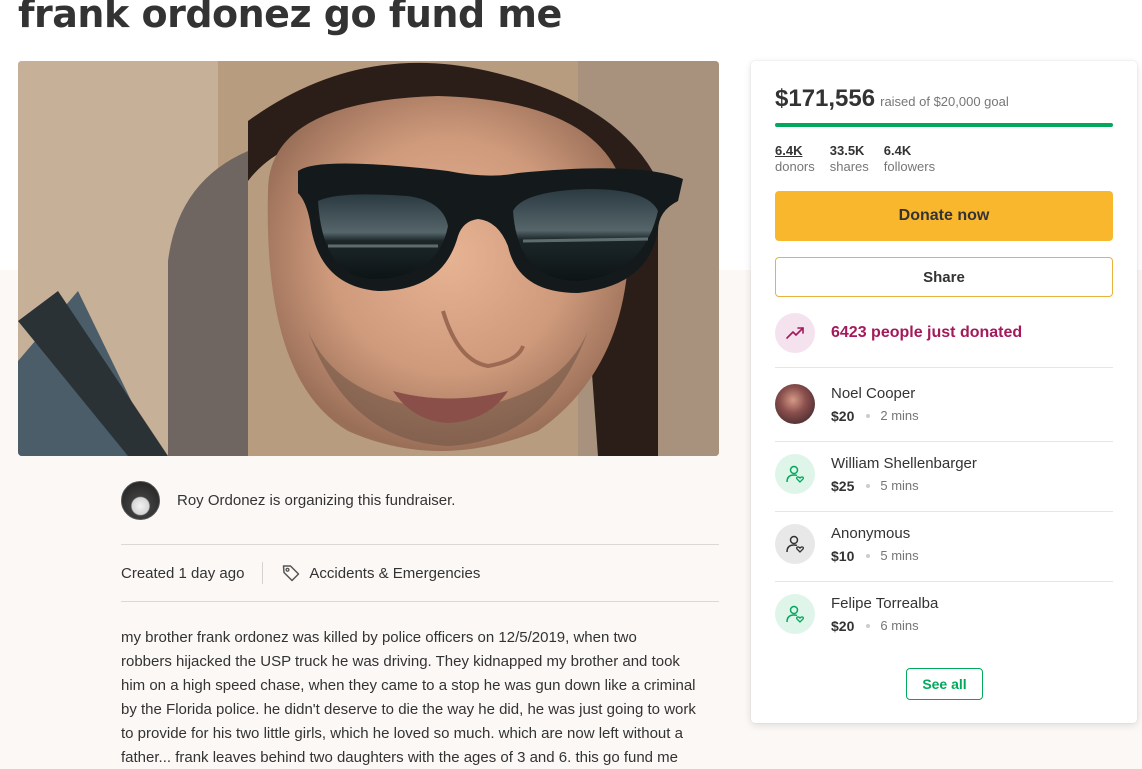 Image resolution: width=1142 pixels, height=769 pixels. What do you see at coordinates (944, 545) in the screenshot?
I see `donation-item: Anonymous $10 5 mins` at bounding box center [944, 545].